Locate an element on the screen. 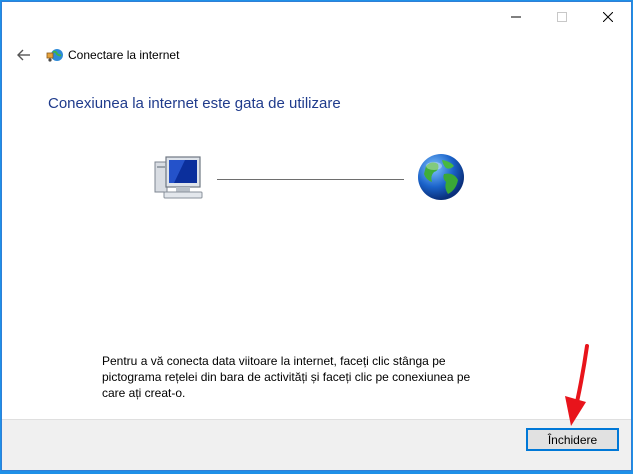  maximize-icon is located at coordinates (562, 17).